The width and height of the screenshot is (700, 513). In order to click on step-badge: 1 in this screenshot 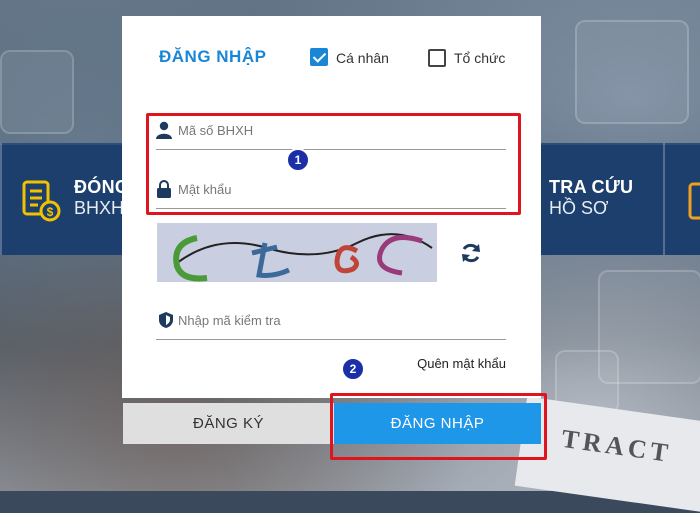, I will do `click(298, 160)`.